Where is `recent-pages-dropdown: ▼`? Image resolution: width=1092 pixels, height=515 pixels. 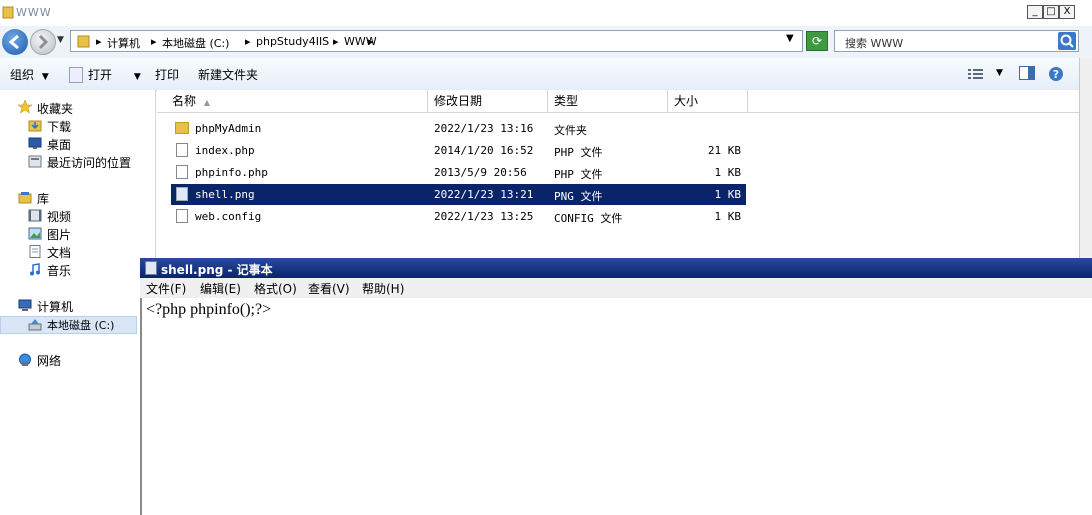
recent-pages-dropdown: ▼ is located at coordinates (60, 40).